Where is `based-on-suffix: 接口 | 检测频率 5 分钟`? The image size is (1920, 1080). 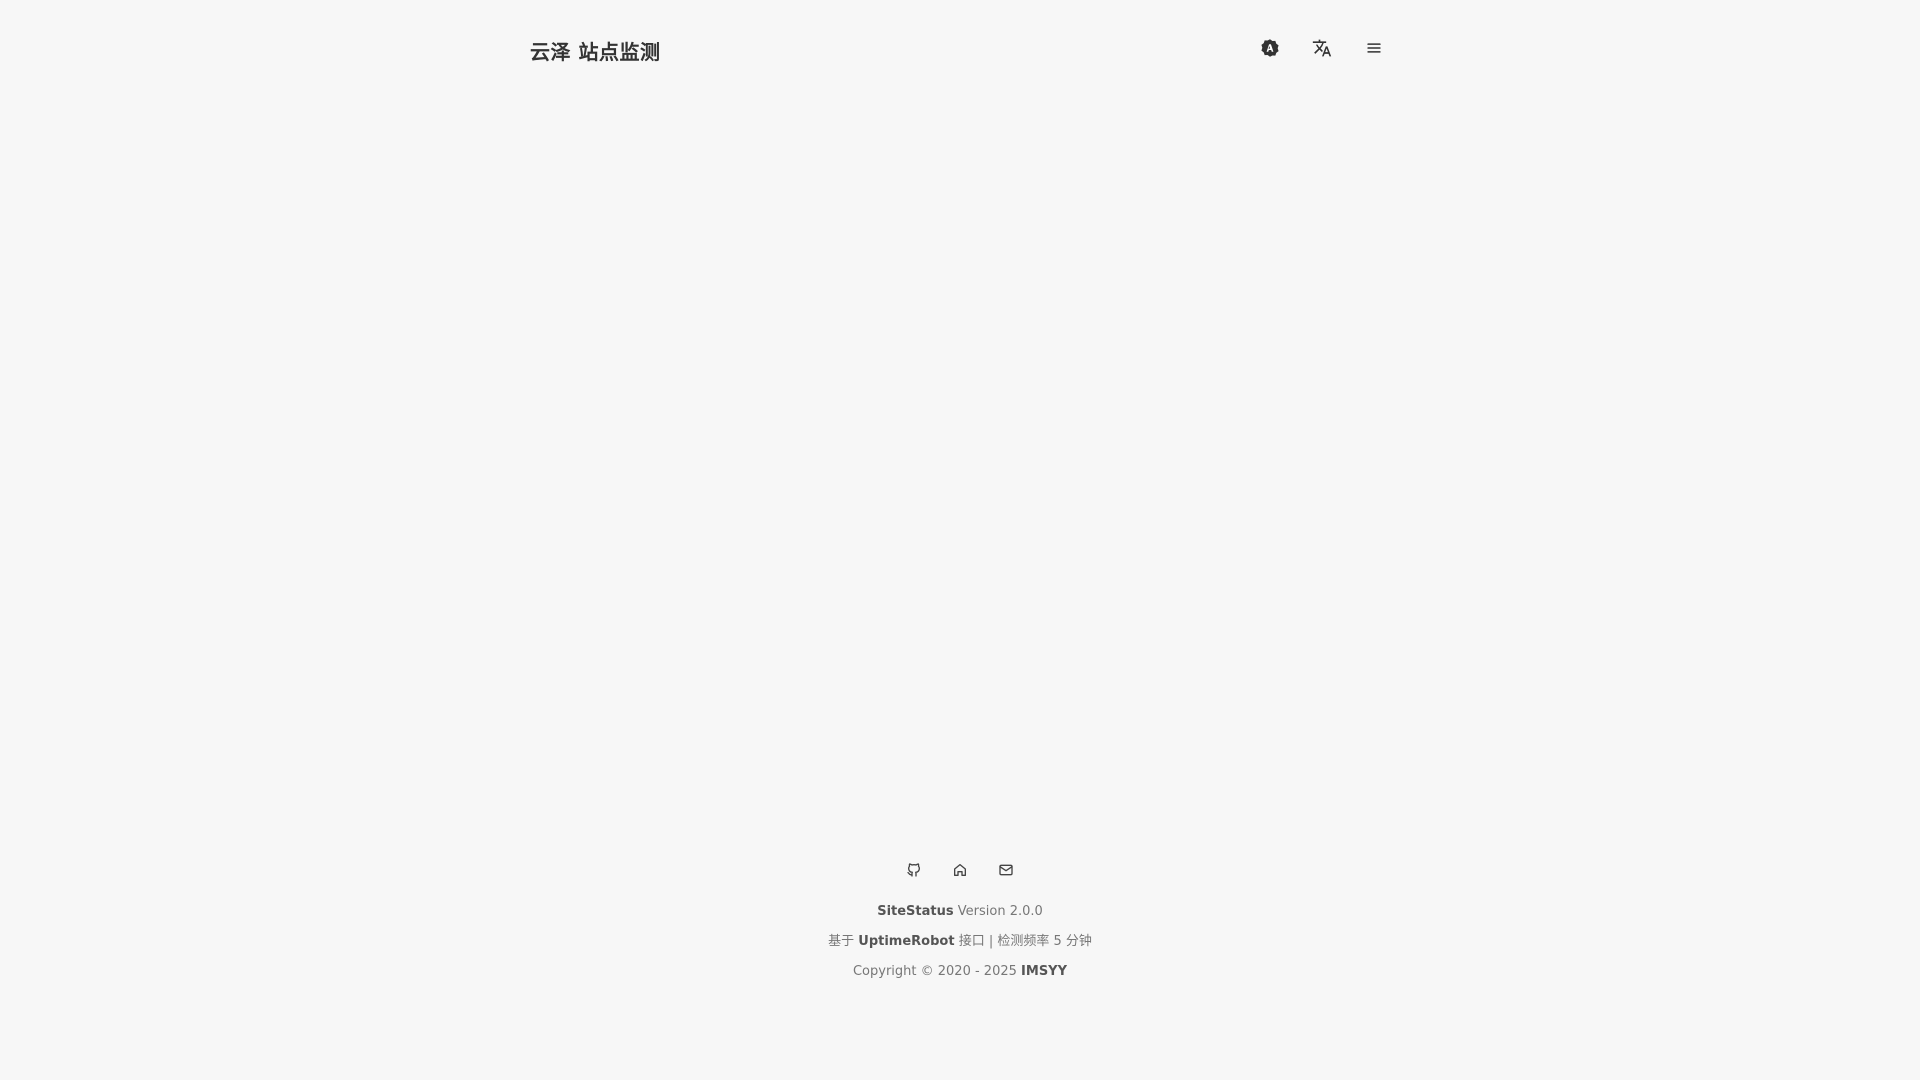
based-on-suffix: 接口 | 检测频率 5 分钟 is located at coordinates (1025, 941).